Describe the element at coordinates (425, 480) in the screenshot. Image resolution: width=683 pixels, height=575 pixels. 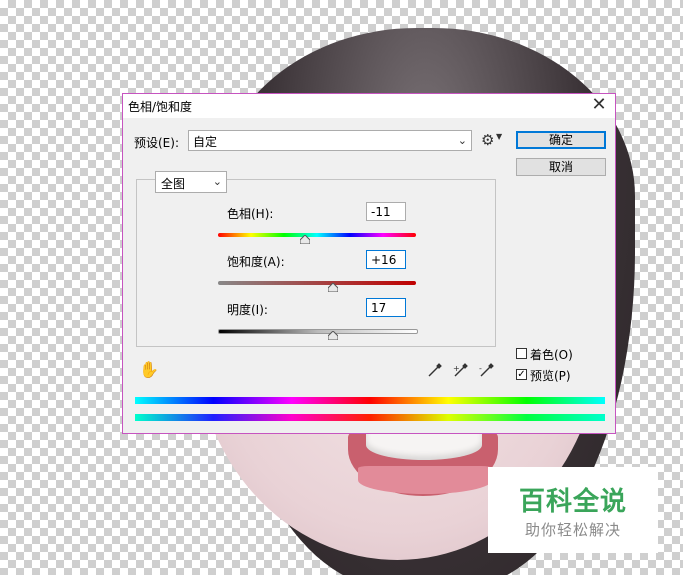
I see `photo-lower-lip` at that location.